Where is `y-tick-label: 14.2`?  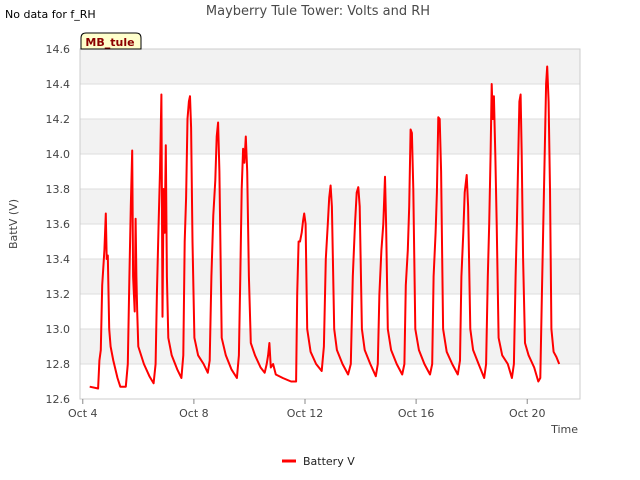
y-tick-label: 14.2 is located at coordinates (58, 119).